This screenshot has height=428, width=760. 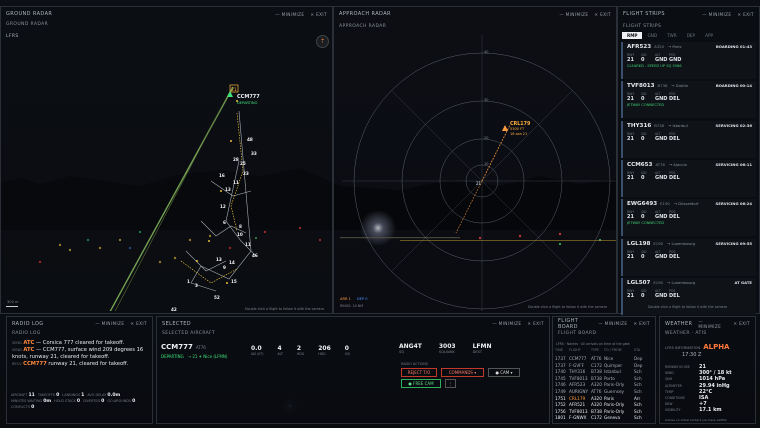 I want to click on strip-type: A320, so click(x=659, y=46).